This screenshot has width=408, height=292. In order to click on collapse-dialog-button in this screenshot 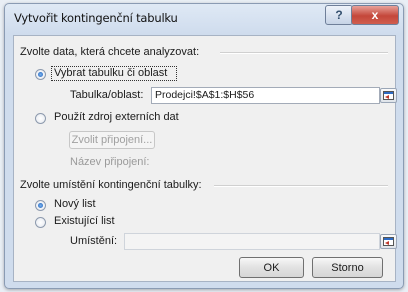, I will do `click(388, 95)`.